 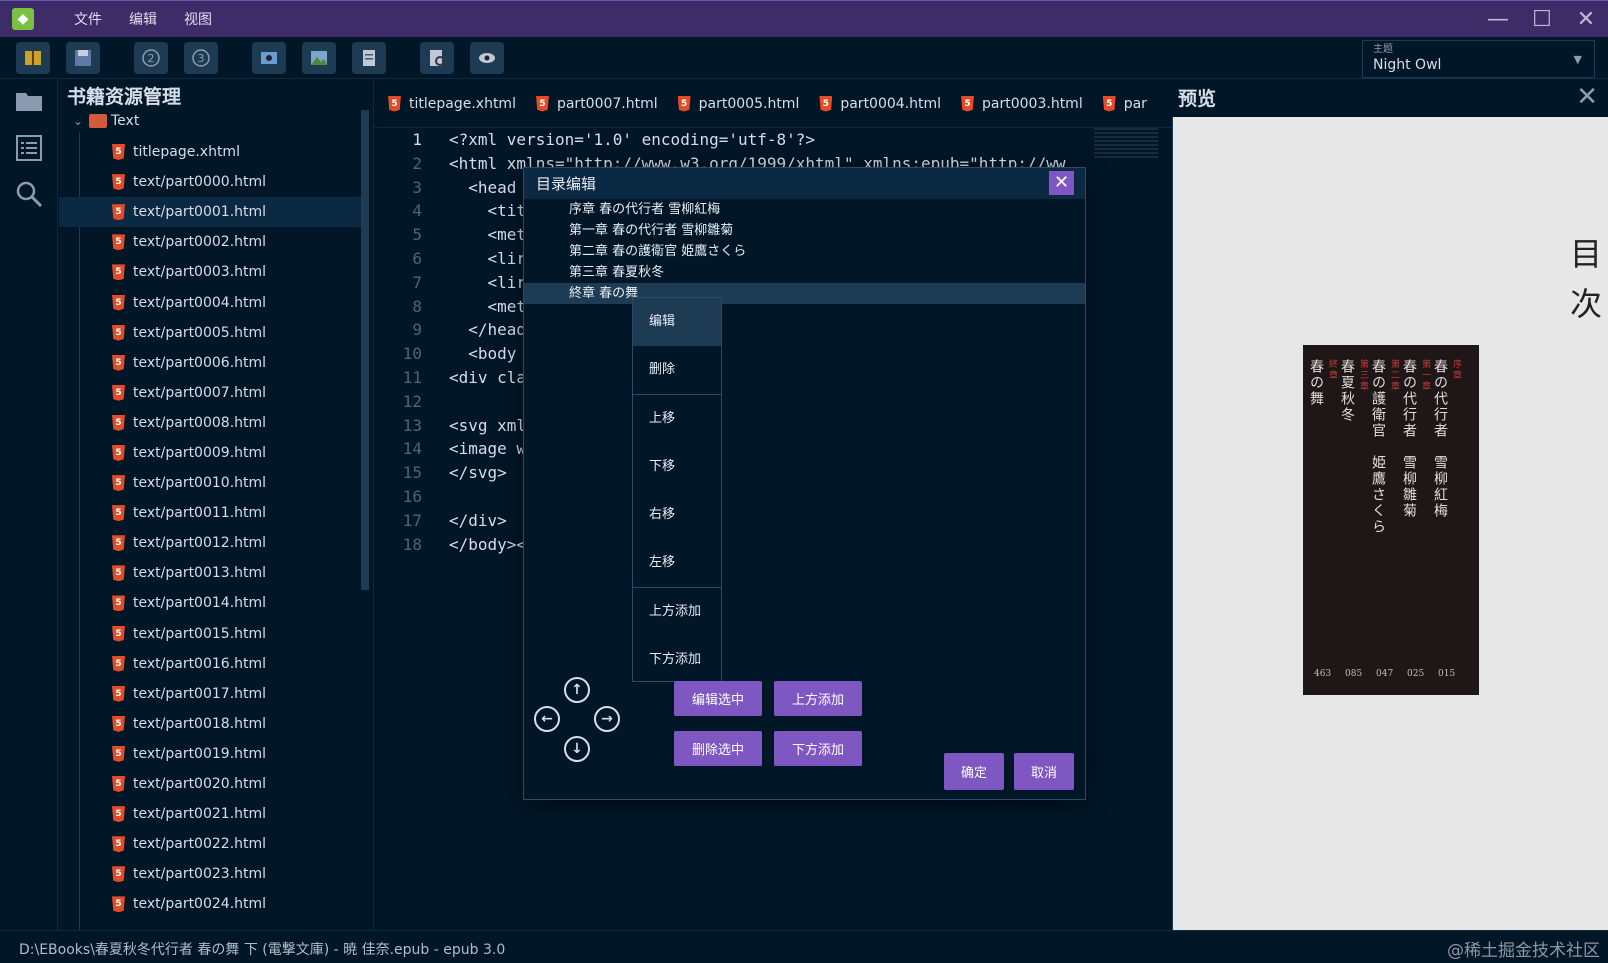 What do you see at coordinates (213, 814) in the screenshot?
I see `file-item: 5 text/part0021.html` at bounding box center [213, 814].